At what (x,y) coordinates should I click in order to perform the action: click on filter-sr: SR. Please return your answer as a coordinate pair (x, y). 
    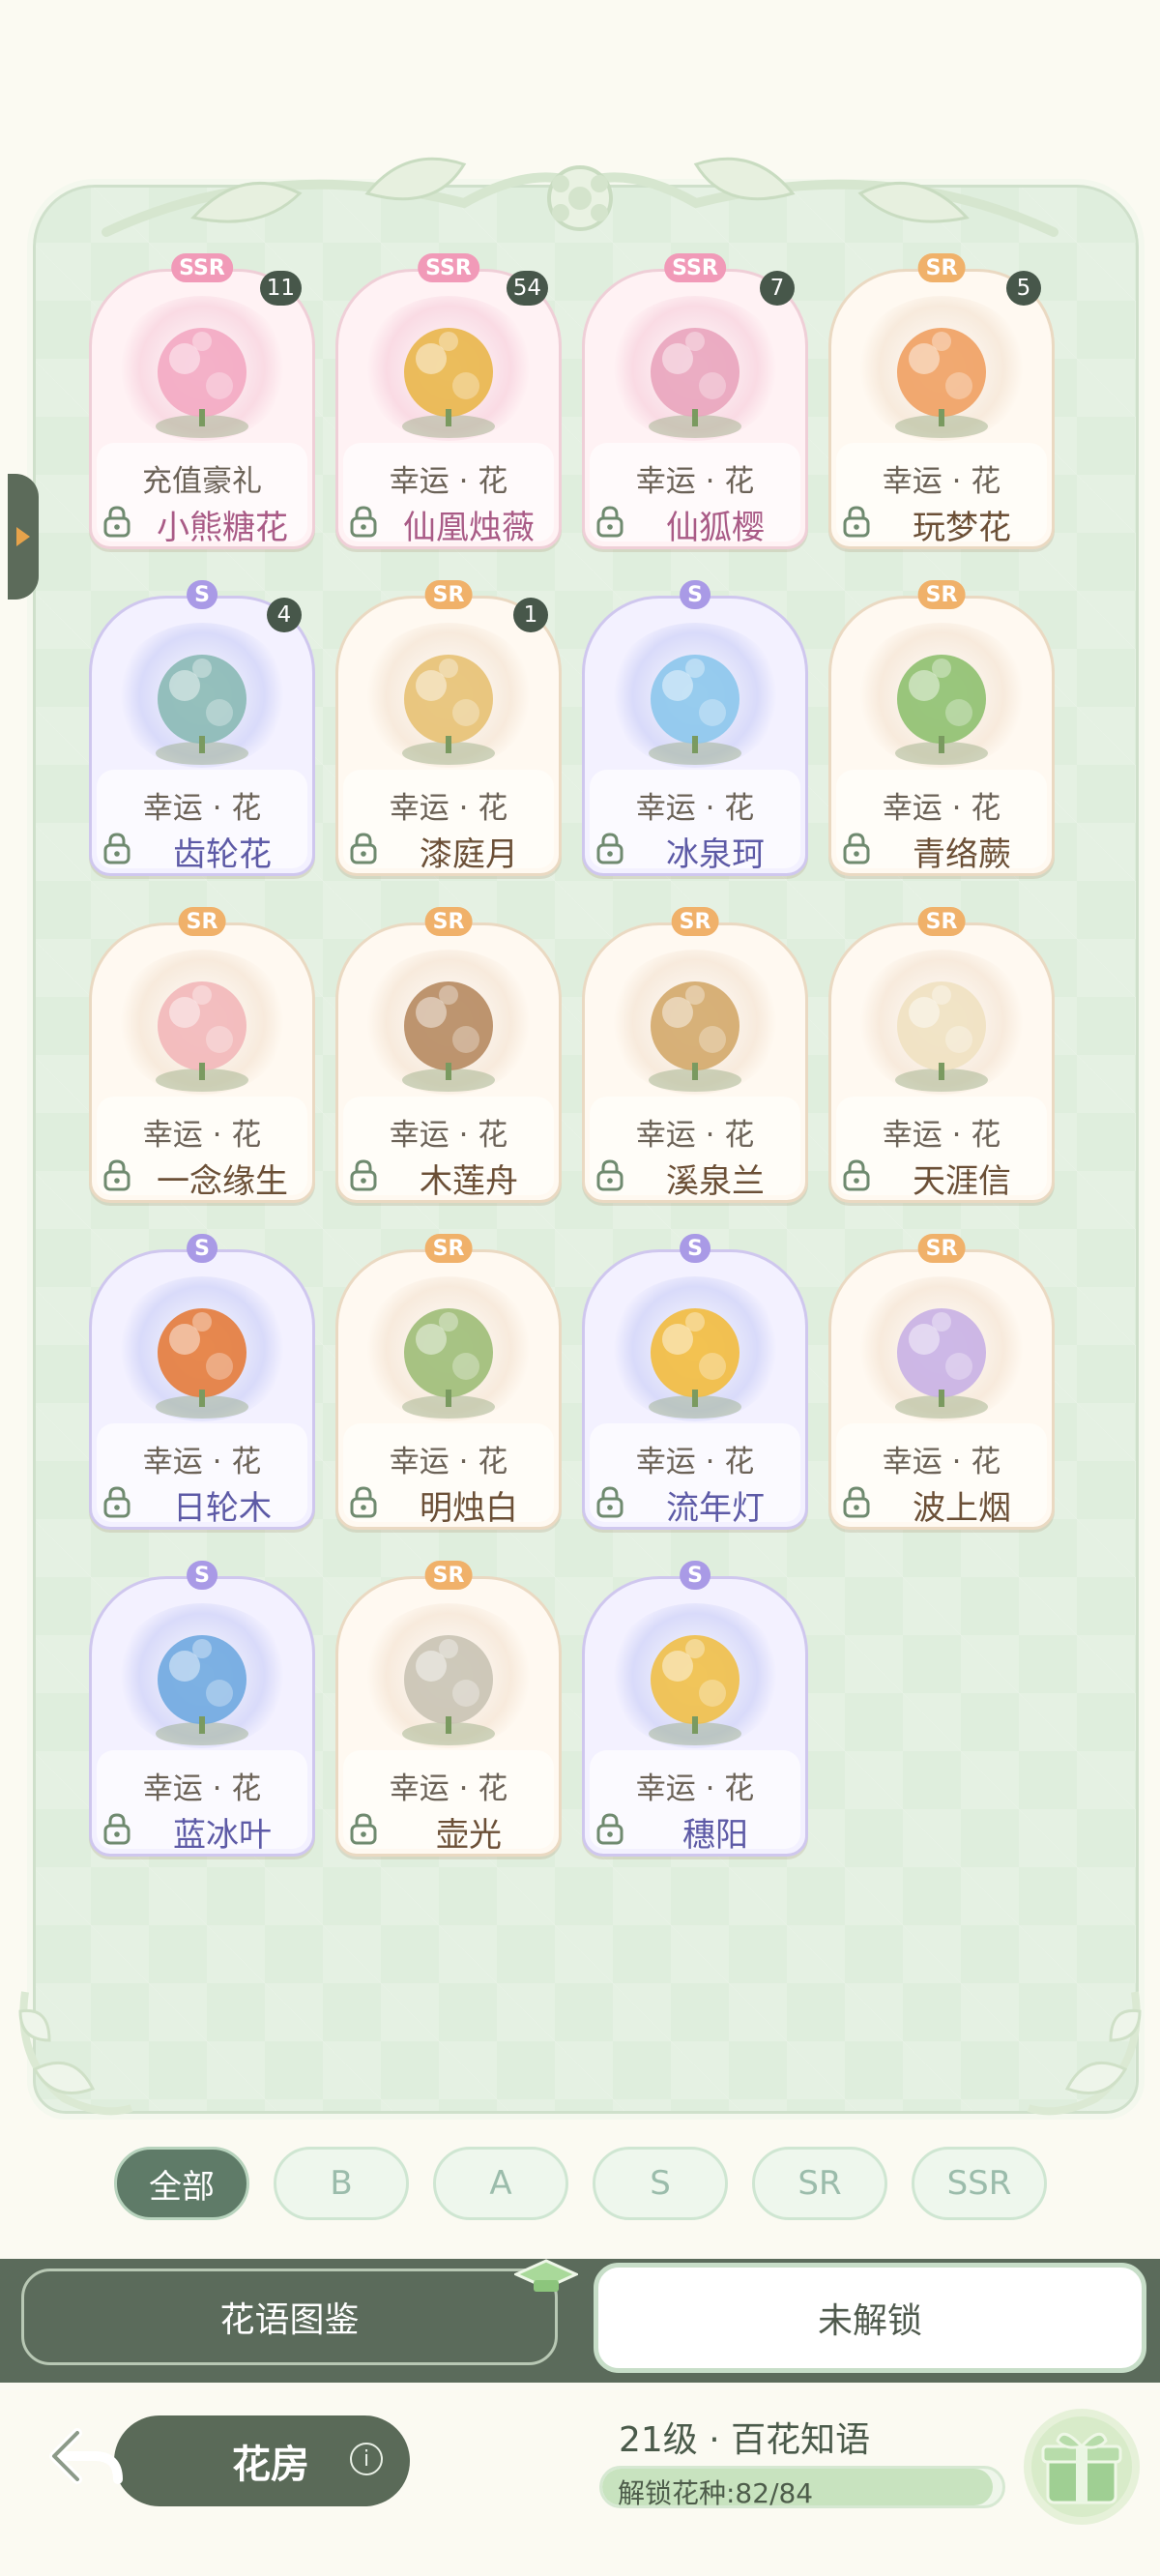
    Looking at the image, I should click on (820, 2183).